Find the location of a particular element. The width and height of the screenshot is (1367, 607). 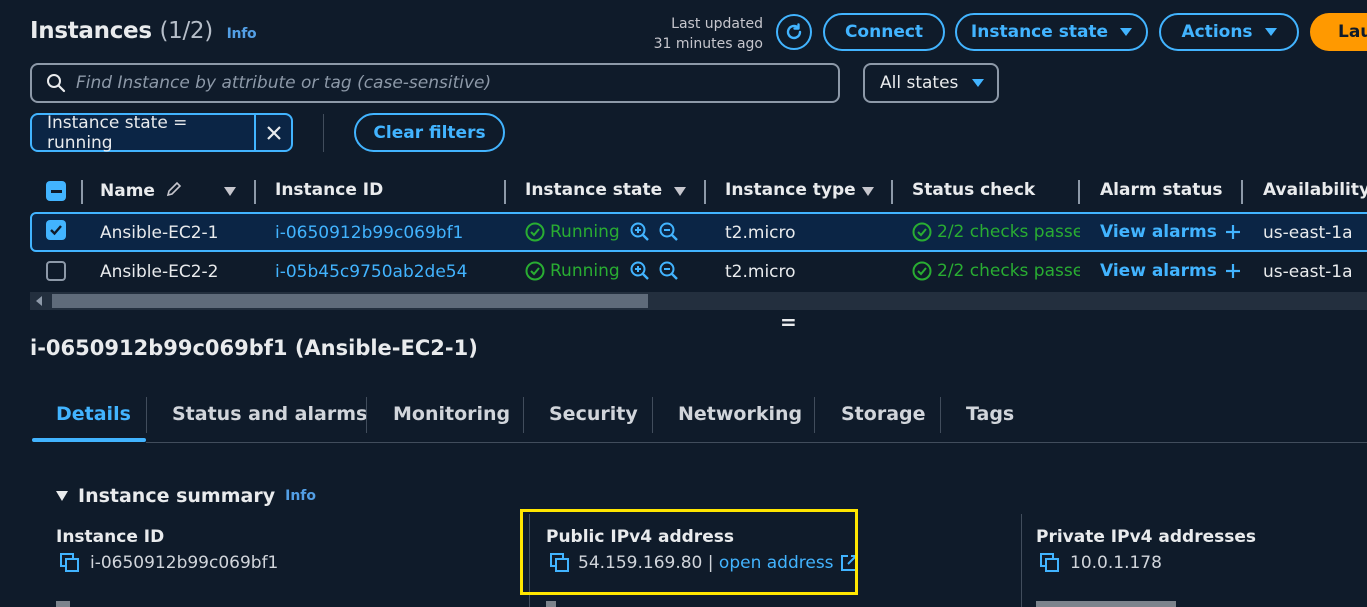

instance-id-link: i-05b45c9750ab2de54 is located at coordinates (371, 272).